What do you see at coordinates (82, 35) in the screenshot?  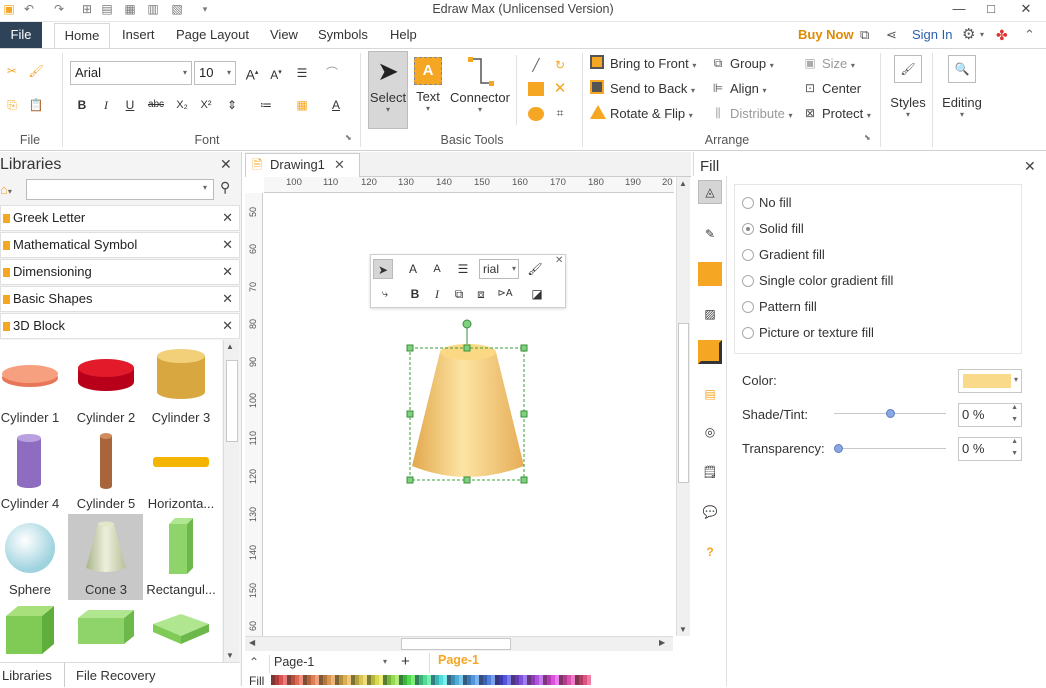 I see `tab-home: Home` at bounding box center [82, 35].